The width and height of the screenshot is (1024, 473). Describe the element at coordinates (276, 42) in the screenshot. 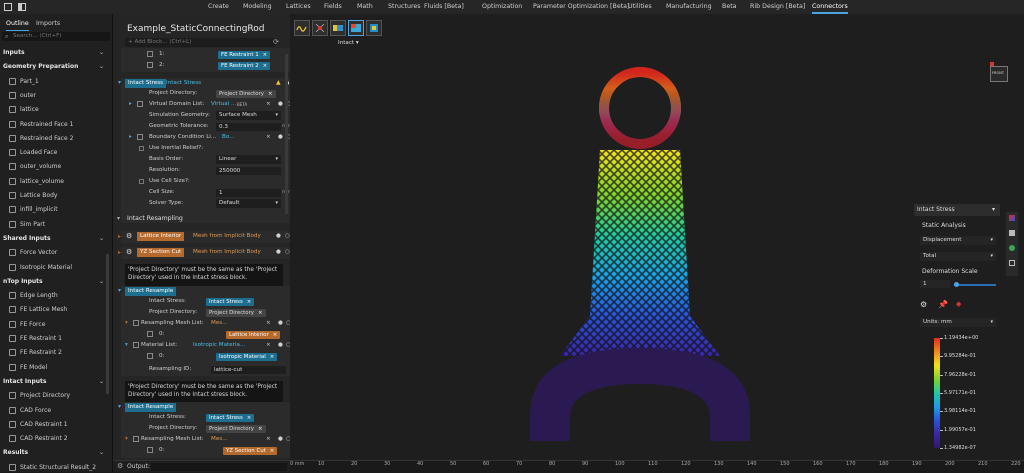

I see `refresh-icon: ⟳` at that location.